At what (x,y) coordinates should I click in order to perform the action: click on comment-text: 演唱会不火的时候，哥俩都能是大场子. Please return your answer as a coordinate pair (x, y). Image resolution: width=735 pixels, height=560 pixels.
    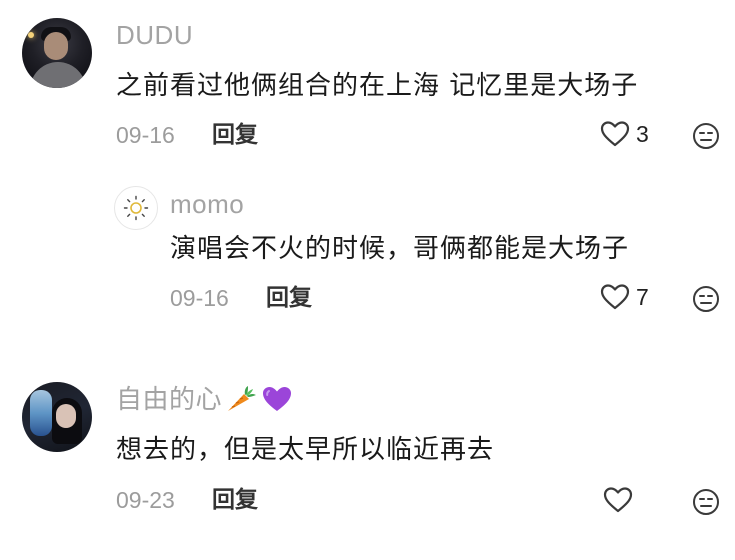
    Looking at the image, I should click on (400, 249).